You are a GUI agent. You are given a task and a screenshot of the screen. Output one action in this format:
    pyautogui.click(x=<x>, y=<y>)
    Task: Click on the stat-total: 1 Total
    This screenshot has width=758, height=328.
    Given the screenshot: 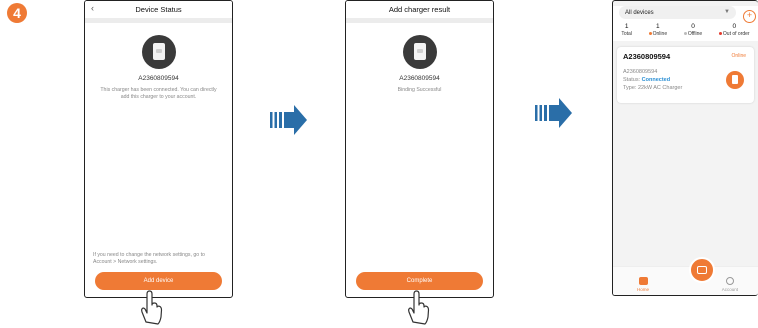 What is the action you would take?
    pyautogui.click(x=626, y=30)
    